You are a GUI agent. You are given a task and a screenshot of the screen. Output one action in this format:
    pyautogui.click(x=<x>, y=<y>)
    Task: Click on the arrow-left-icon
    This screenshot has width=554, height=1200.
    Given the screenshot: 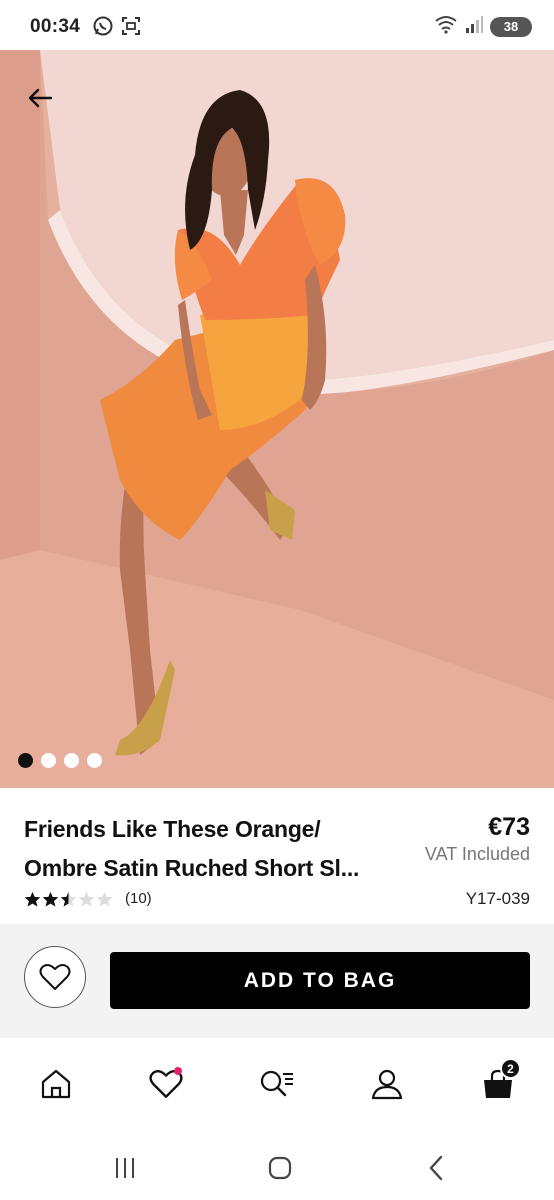 What is the action you would take?
    pyautogui.click(x=40, y=98)
    